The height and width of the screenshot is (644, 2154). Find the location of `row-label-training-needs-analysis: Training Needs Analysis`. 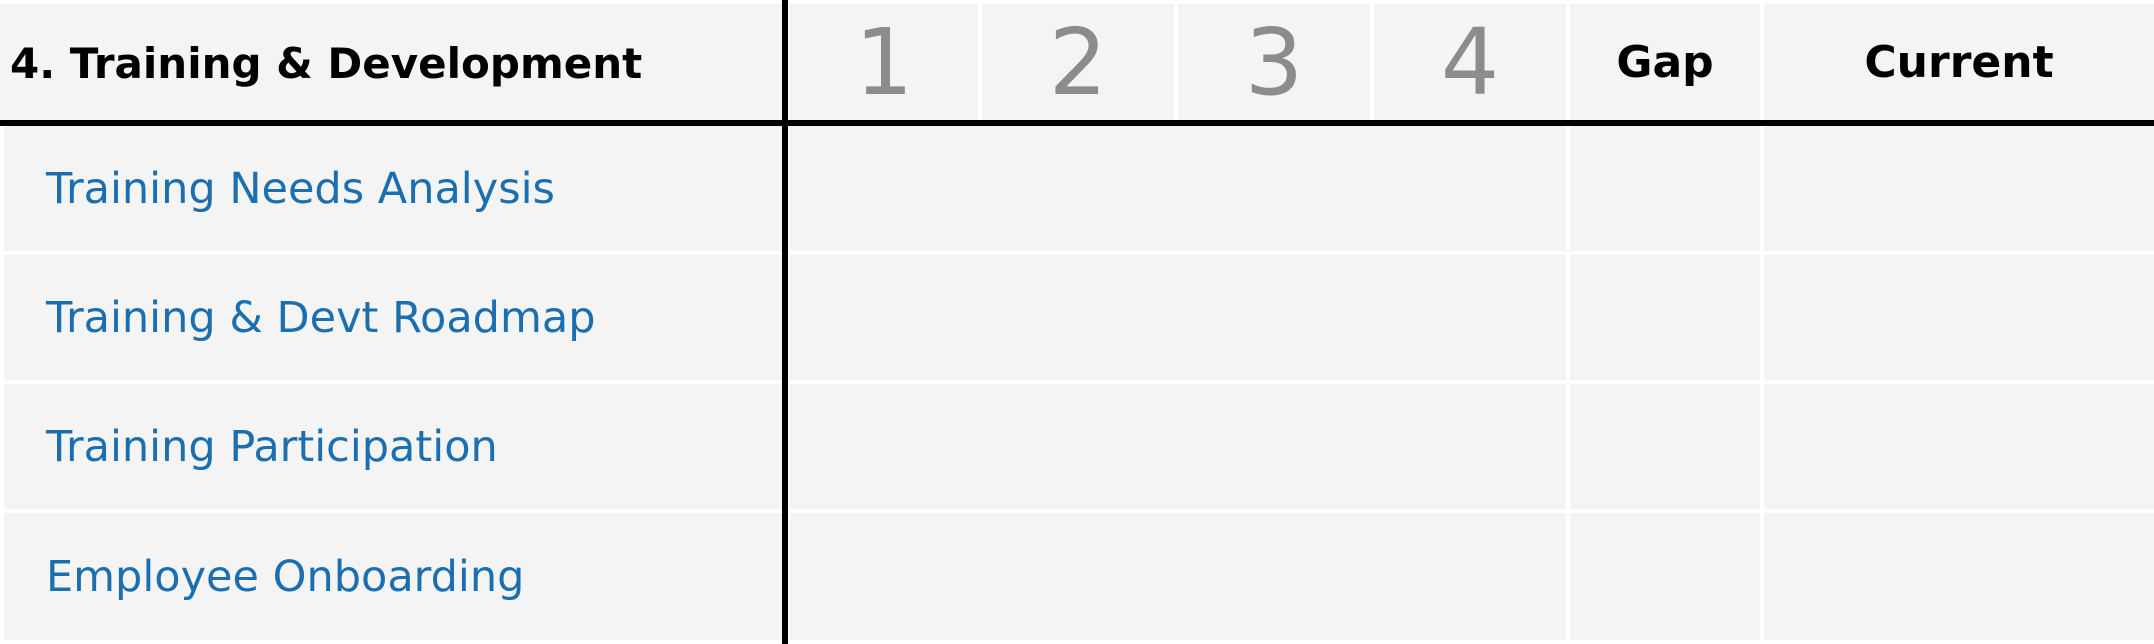

row-label-training-needs-analysis: Training Needs Analysis is located at coordinates (393, 188).